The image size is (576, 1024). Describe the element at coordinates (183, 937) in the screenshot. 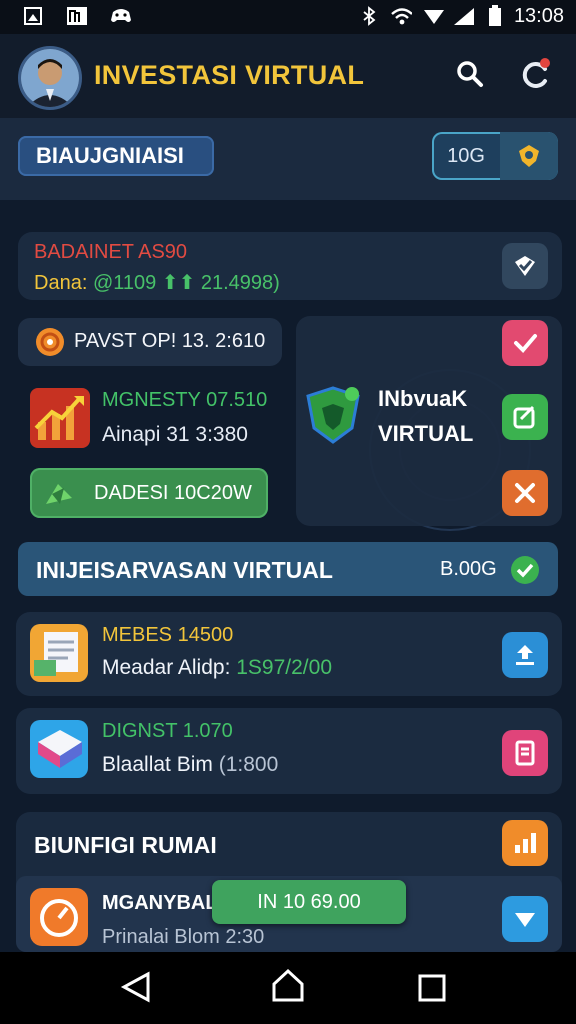

I see `mgany-sub: Prinalai Blom 2:30` at that location.